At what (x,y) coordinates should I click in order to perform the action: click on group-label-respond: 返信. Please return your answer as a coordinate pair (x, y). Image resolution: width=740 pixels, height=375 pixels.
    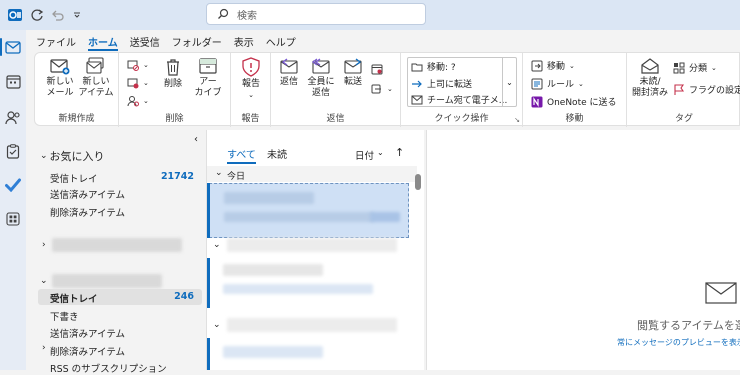
    Looking at the image, I should click on (335, 119).